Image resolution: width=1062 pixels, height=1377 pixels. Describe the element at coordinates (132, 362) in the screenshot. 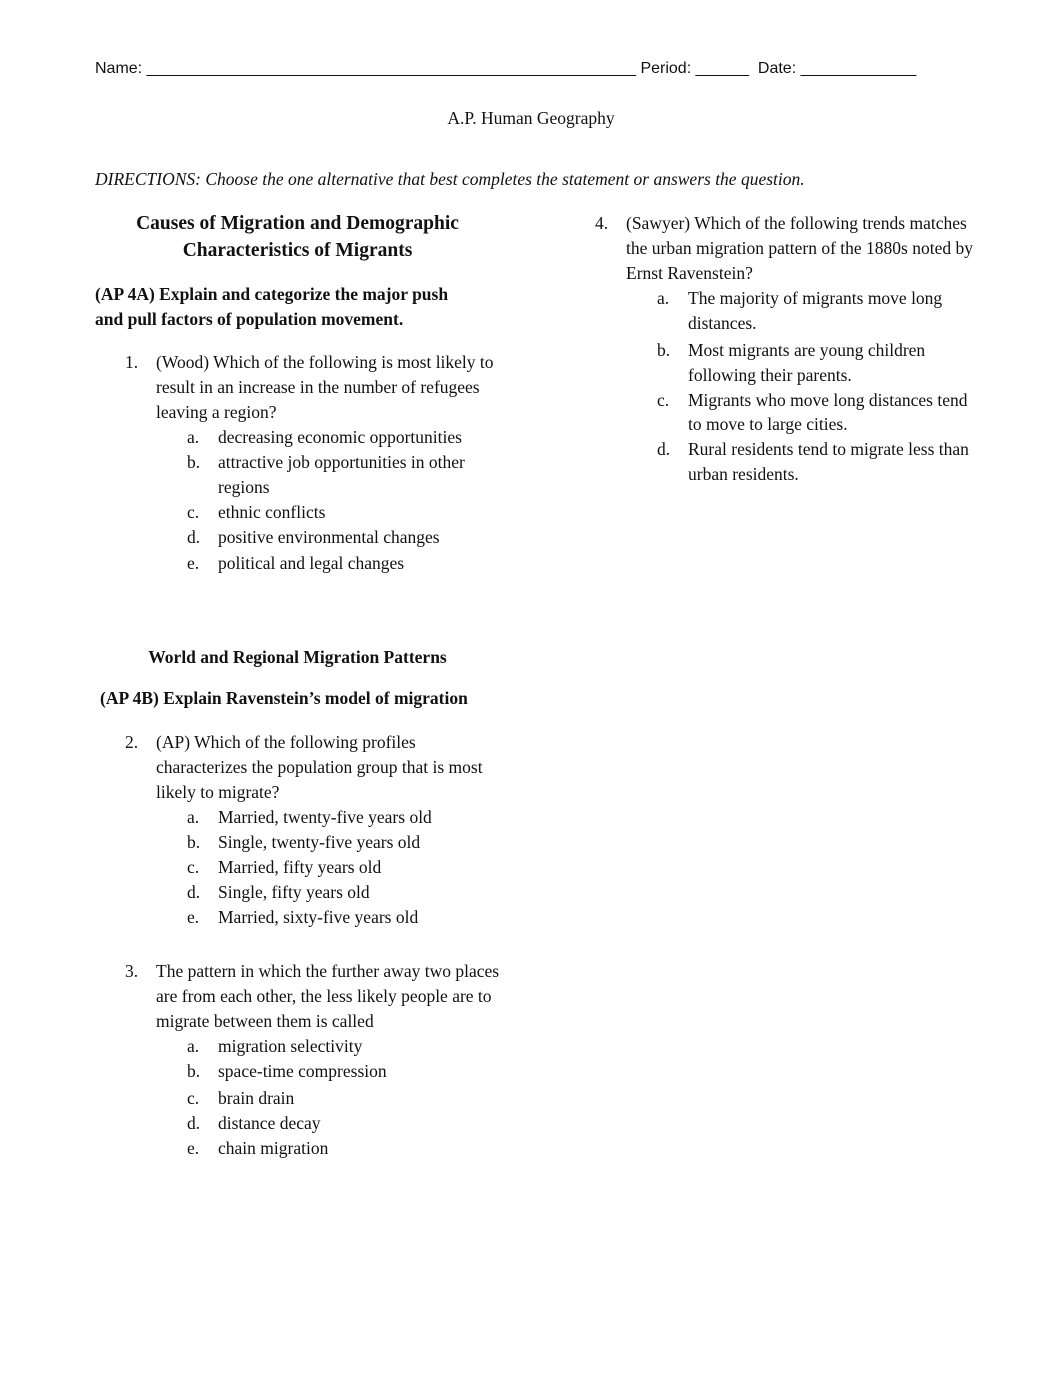

I see `question-number: 1.` at that location.